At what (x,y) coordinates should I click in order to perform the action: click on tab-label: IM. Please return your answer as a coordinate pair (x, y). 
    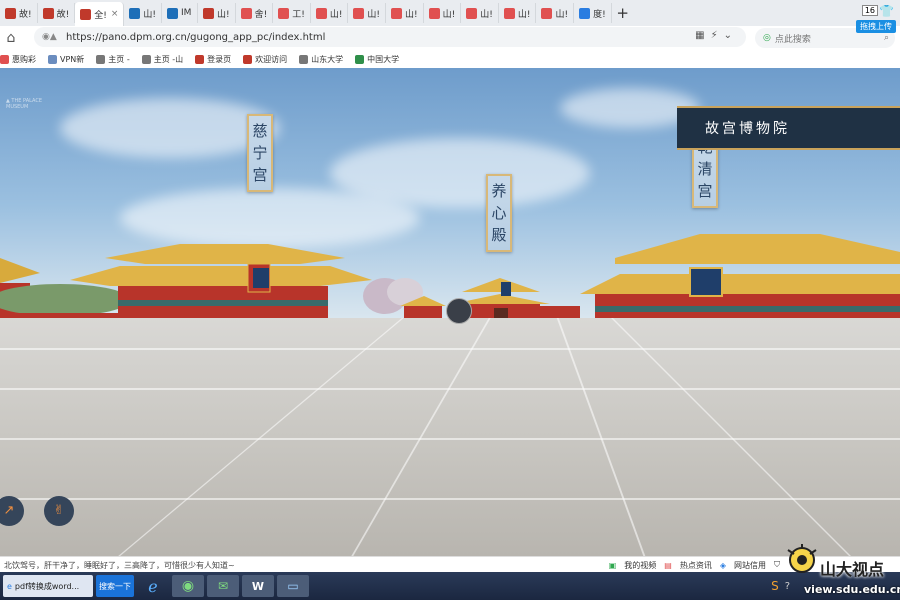
    Looking at the image, I should click on (186, 13).